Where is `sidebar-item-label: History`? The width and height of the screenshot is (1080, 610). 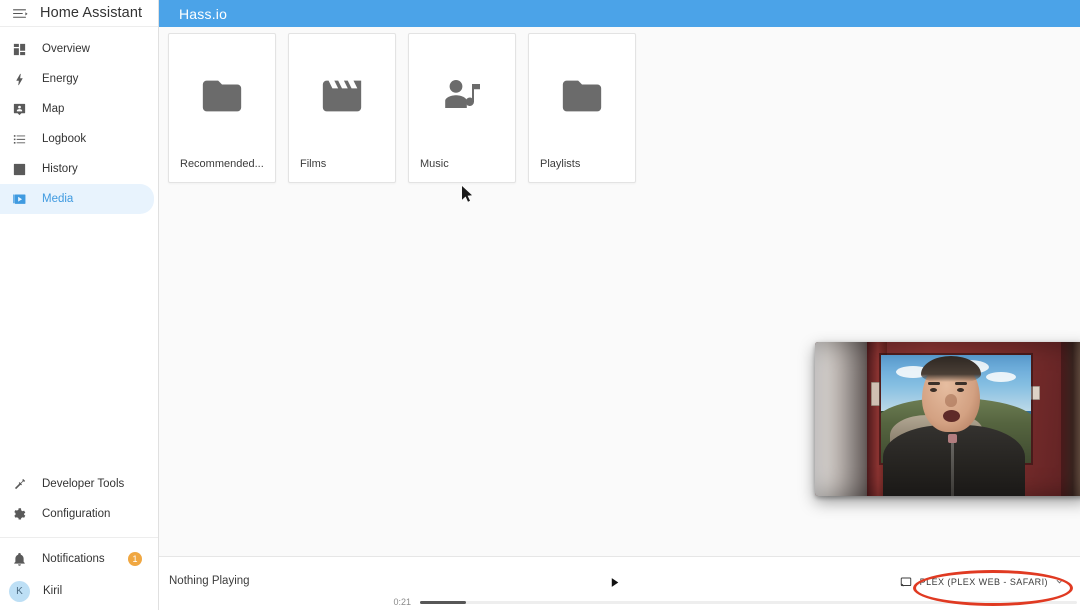
sidebar-item-label: History is located at coordinates (60, 169).